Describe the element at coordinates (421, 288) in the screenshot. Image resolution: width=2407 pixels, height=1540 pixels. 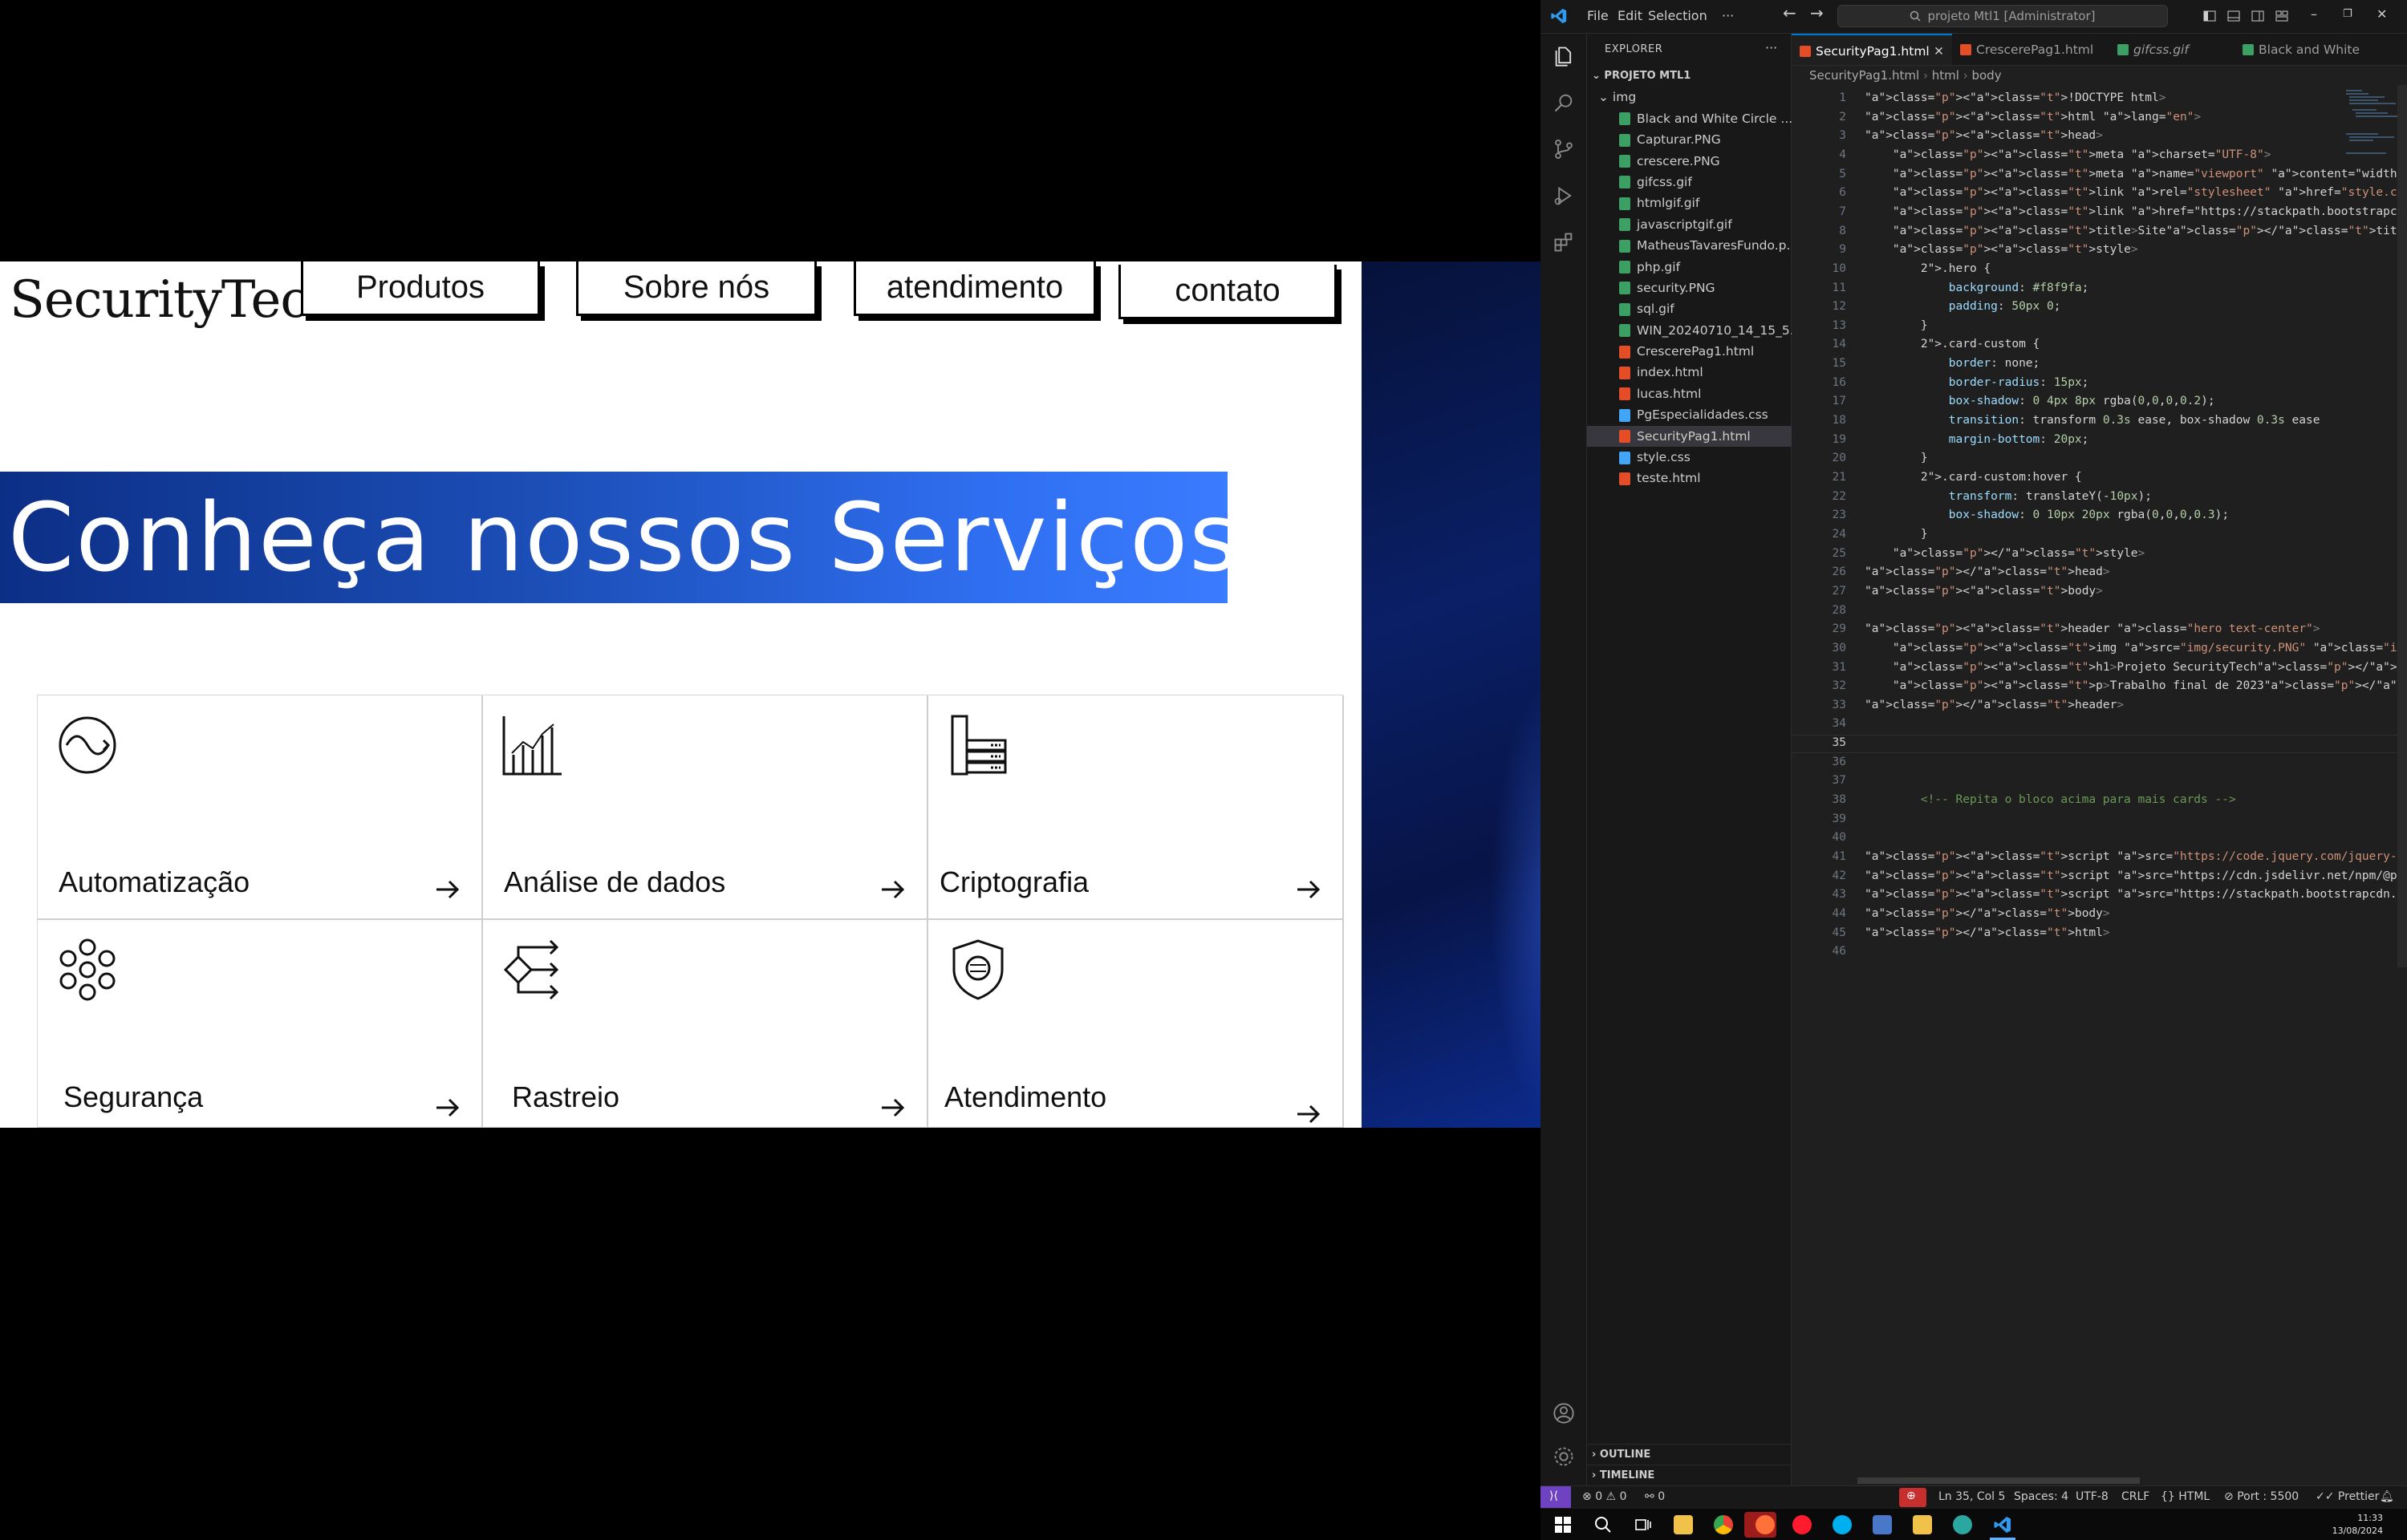
I see `nav-produtos: Produtos` at that location.